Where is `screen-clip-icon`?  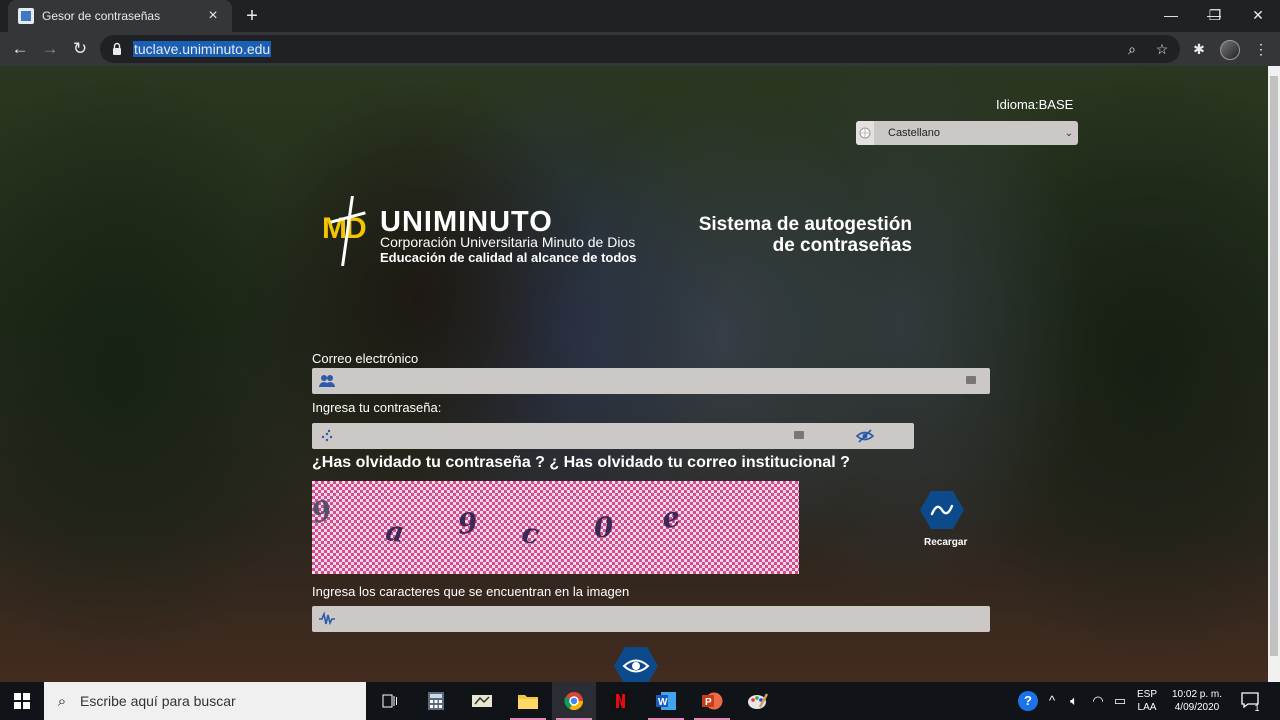 screen-clip-icon is located at coordinates (482, 701).